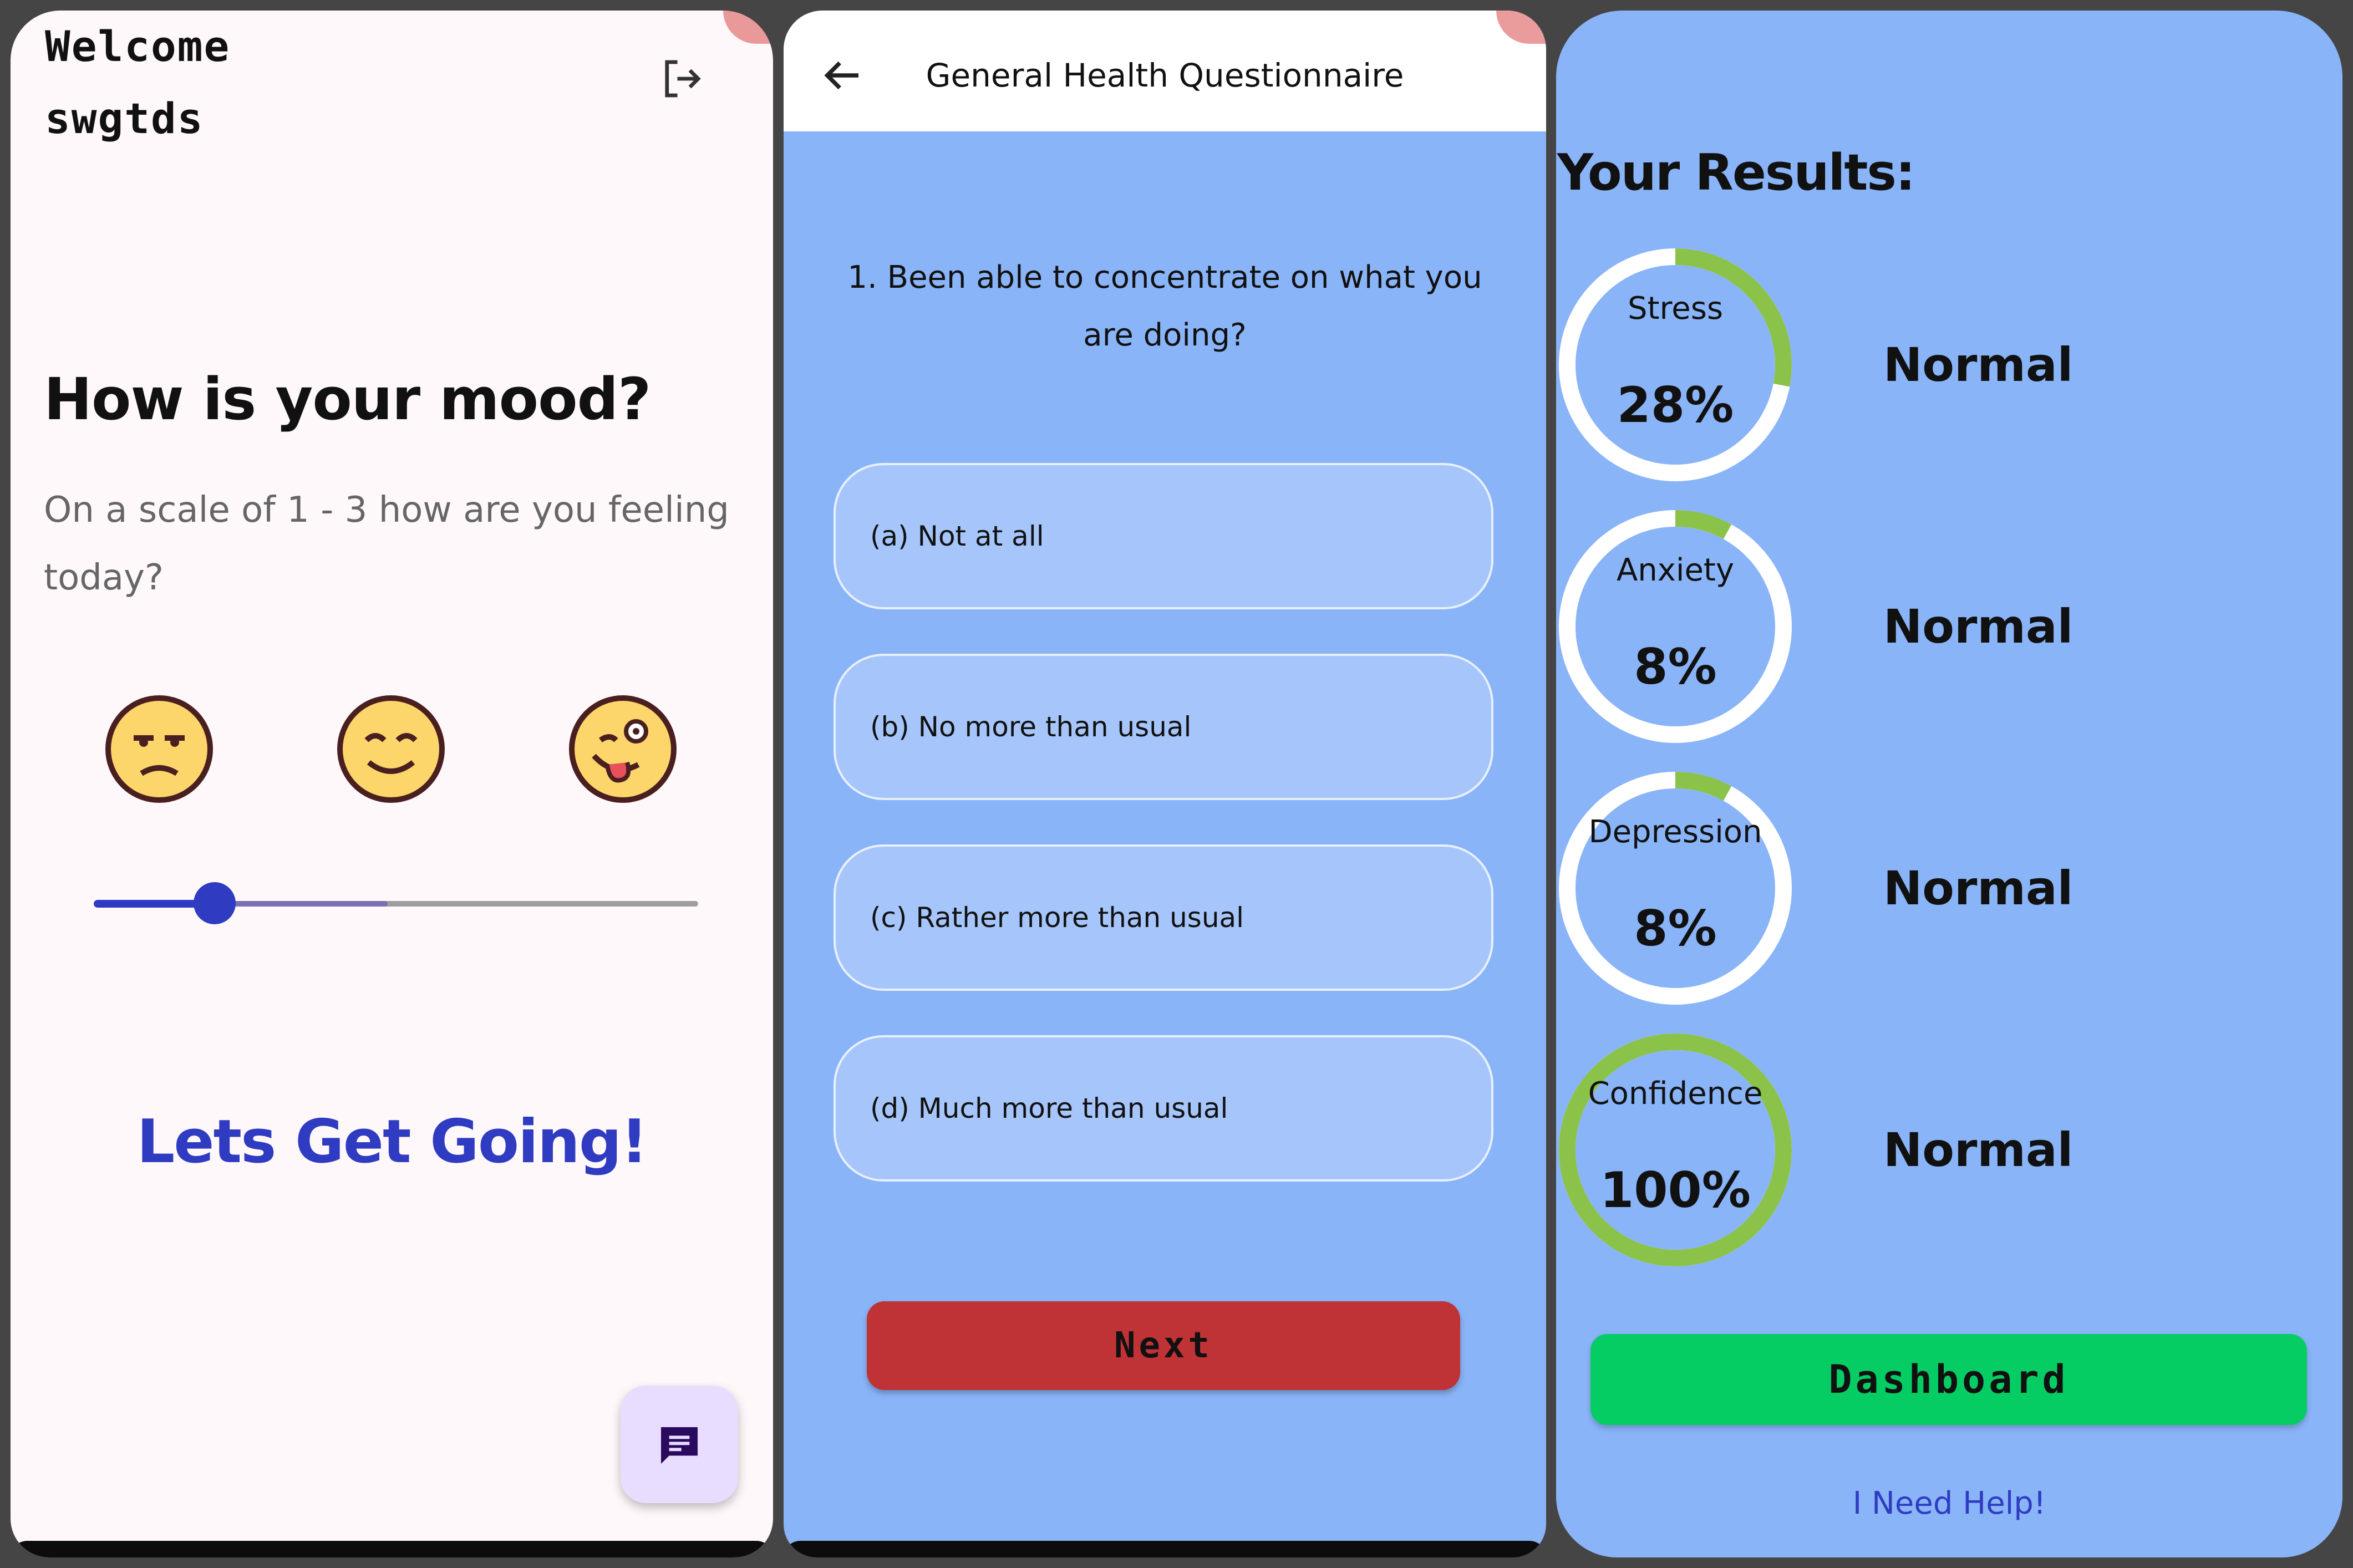  What do you see at coordinates (1675, 888) in the screenshot?
I see `depression-ring` at bounding box center [1675, 888].